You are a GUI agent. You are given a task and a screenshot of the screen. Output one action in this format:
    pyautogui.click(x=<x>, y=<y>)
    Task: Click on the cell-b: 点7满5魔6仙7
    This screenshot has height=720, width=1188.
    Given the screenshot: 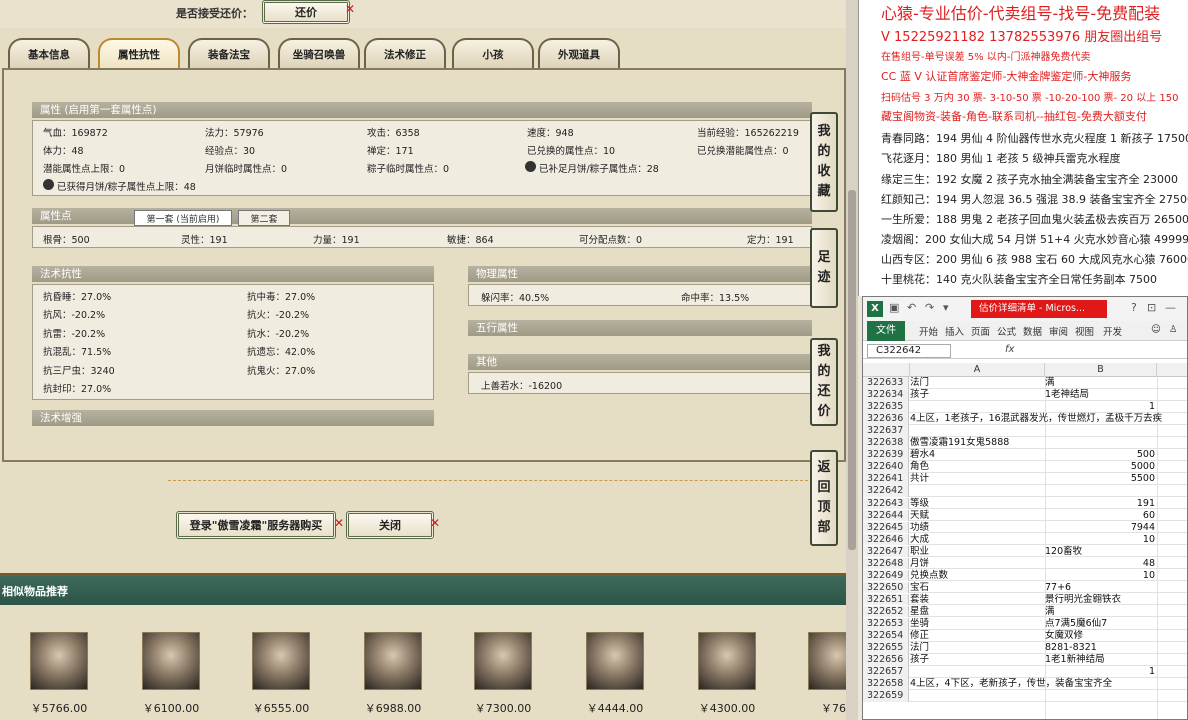 What is the action you would take?
    pyautogui.click(x=1100, y=623)
    